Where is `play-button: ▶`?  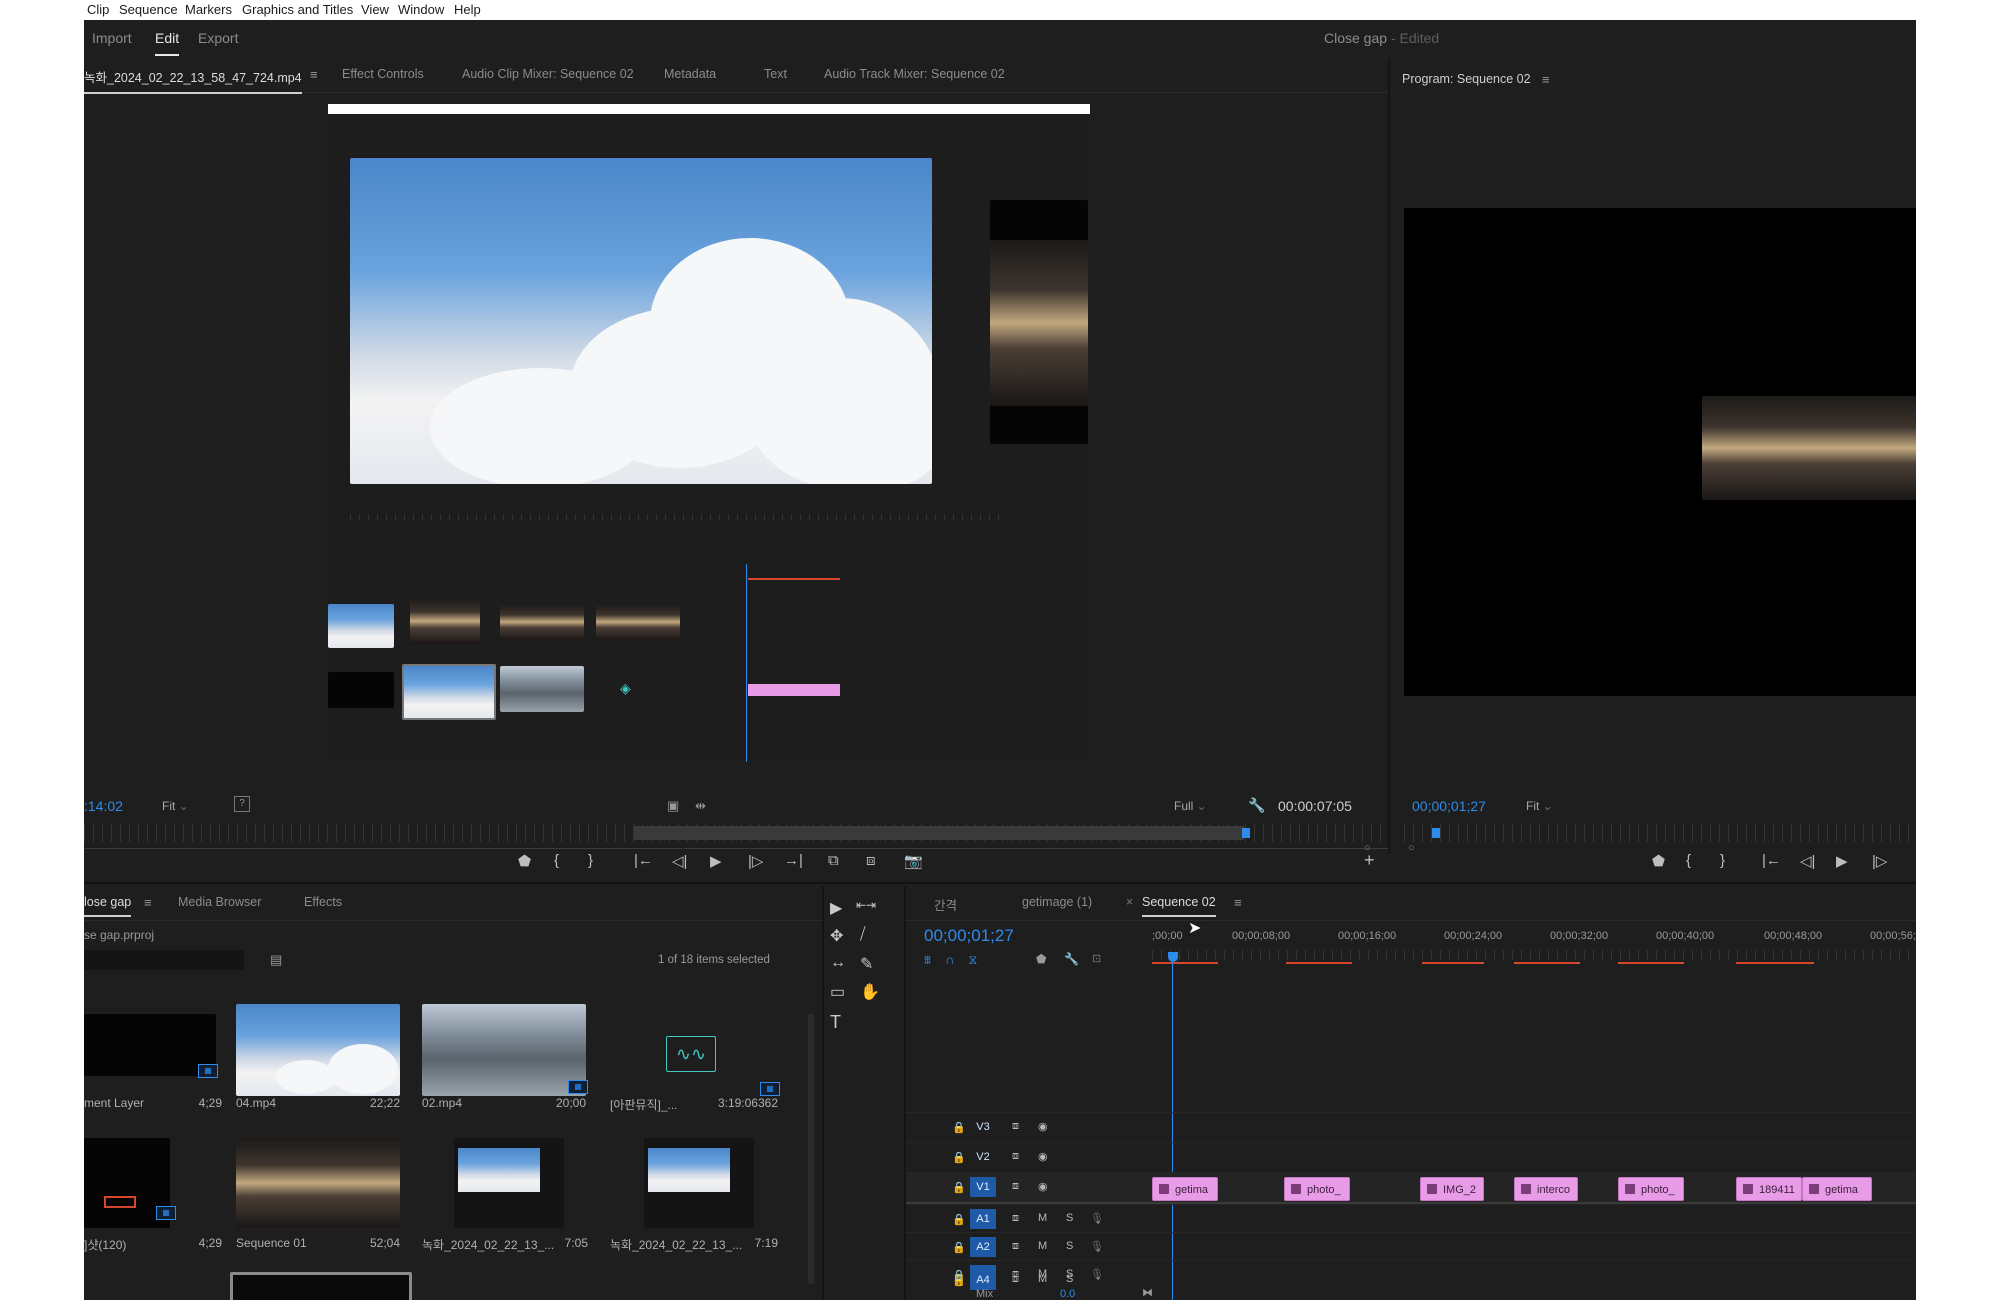 play-button: ▶ is located at coordinates (716, 861).